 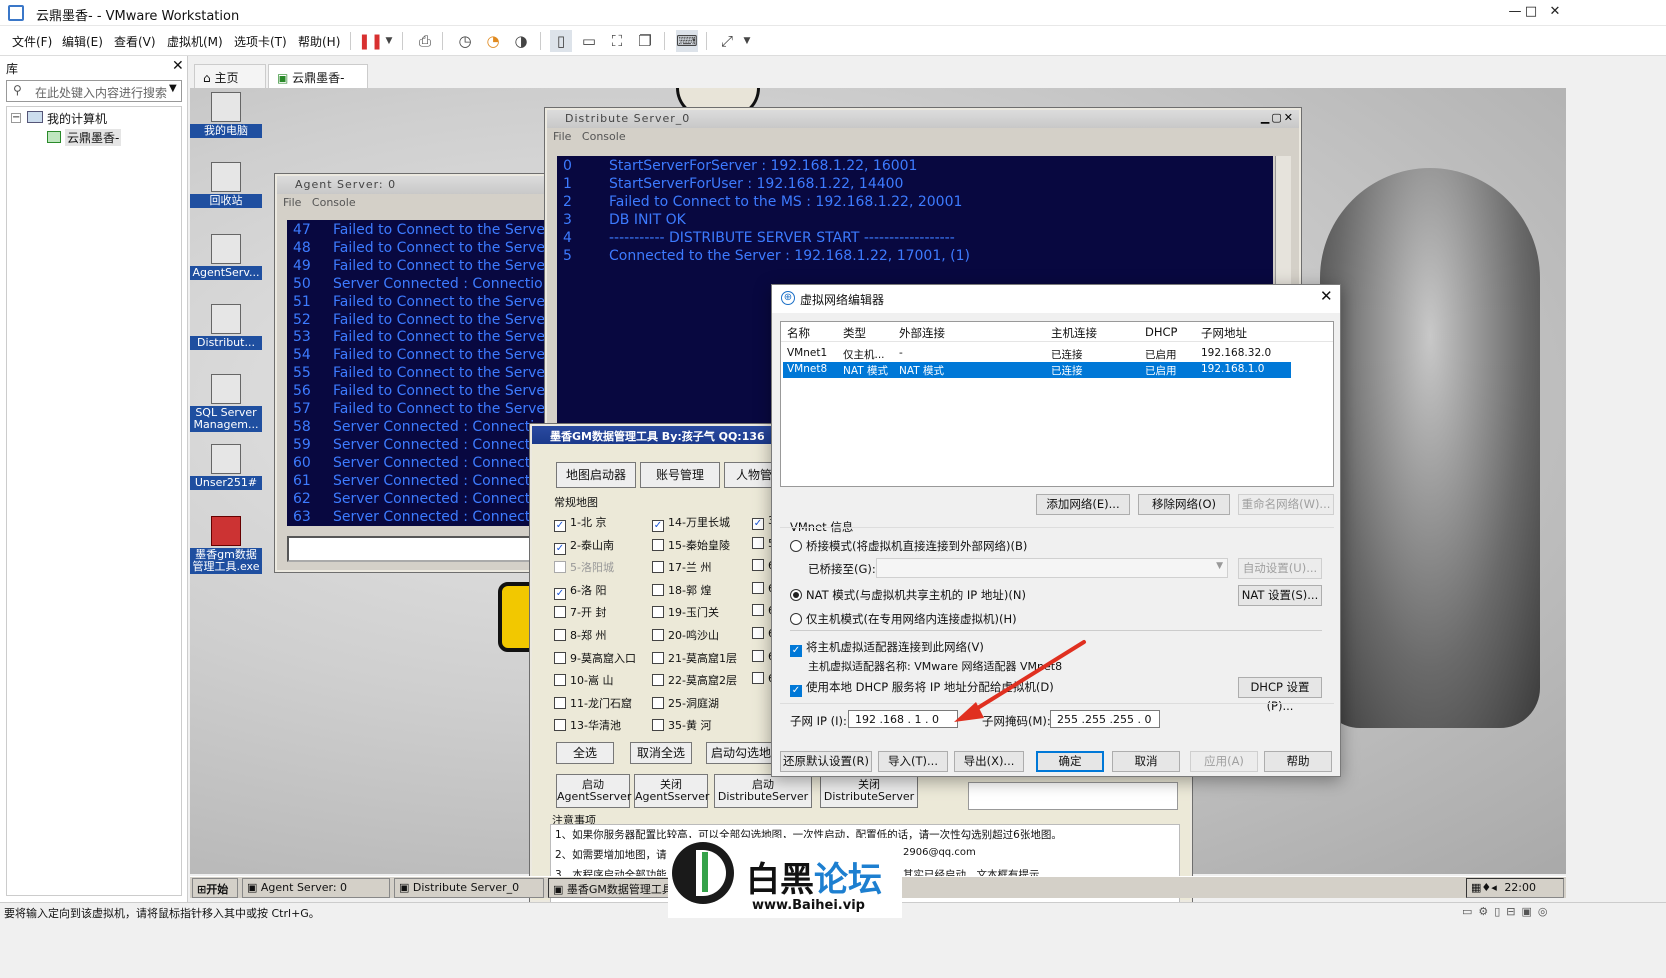 I want to click on stop-agent-button: 关闭 AgentSserver, so click(x=671, y=791).